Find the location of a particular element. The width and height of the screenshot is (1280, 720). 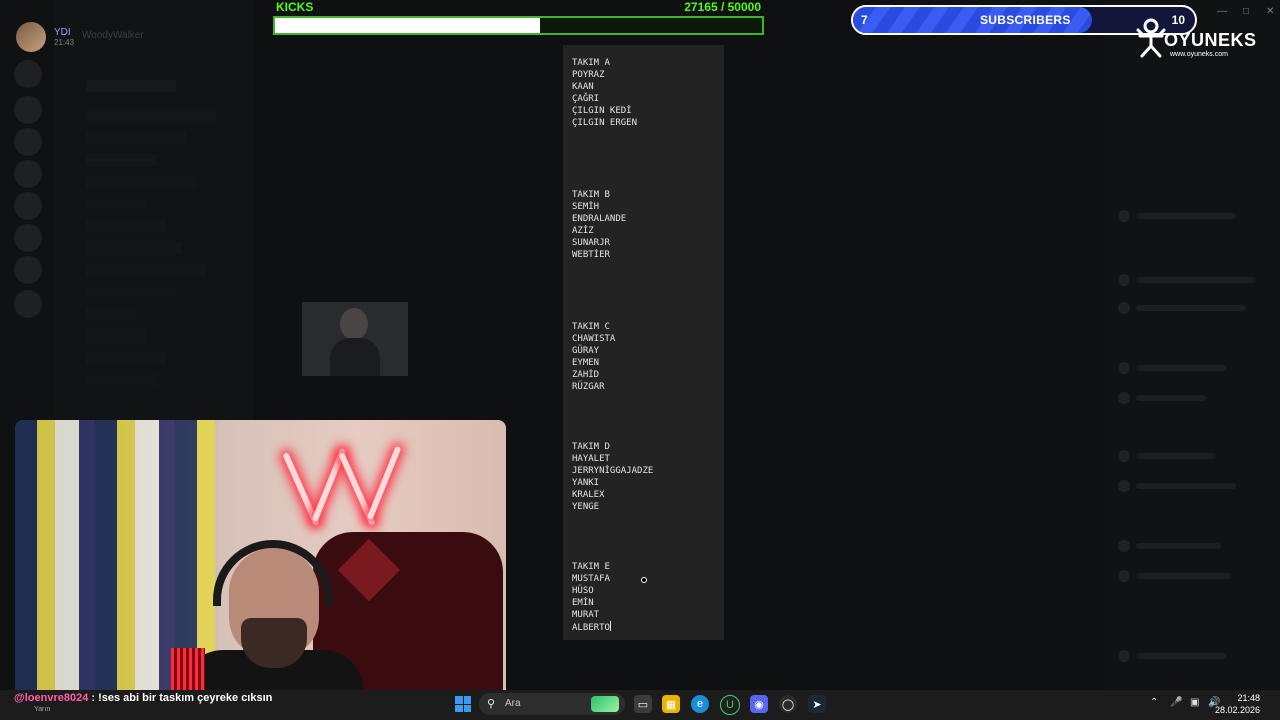

video-face is located at coordinates (354, 324).